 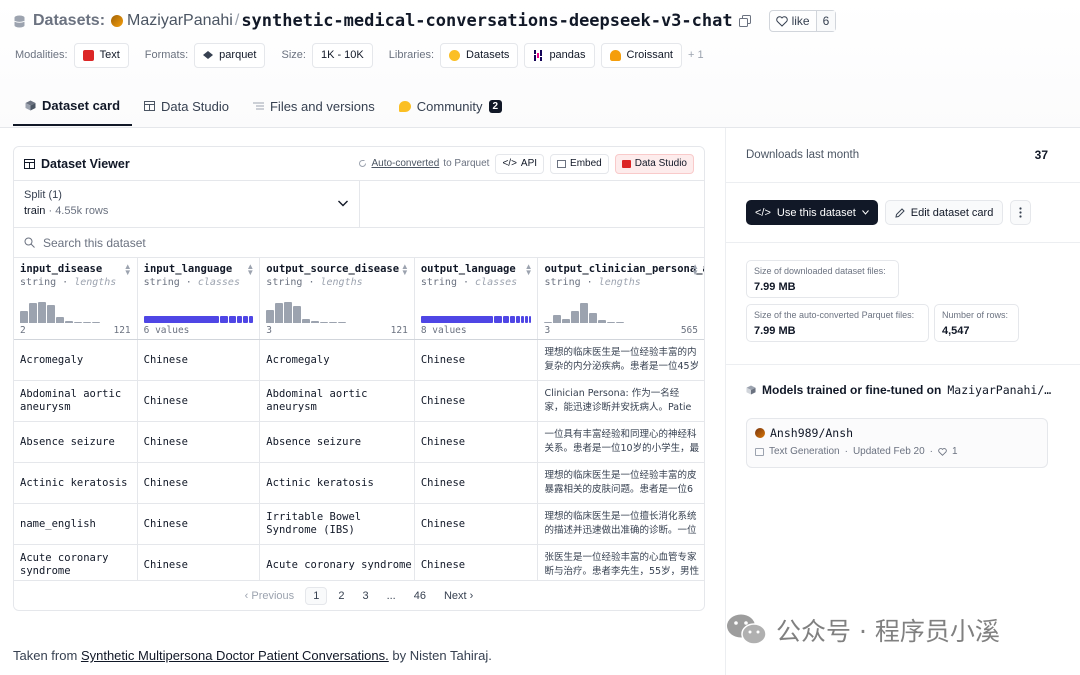 I want to click on table-cell: 理想的临床医生是一位经验丰富的内 复杂的内分泌疾病。患者是一位45岁, so click(x=621, y=360).